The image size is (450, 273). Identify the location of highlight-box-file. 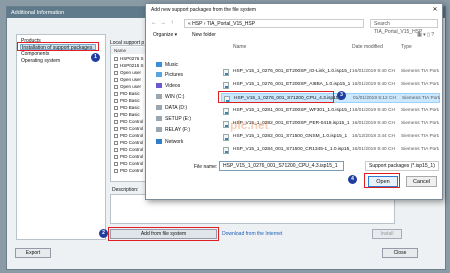
(276, 97).